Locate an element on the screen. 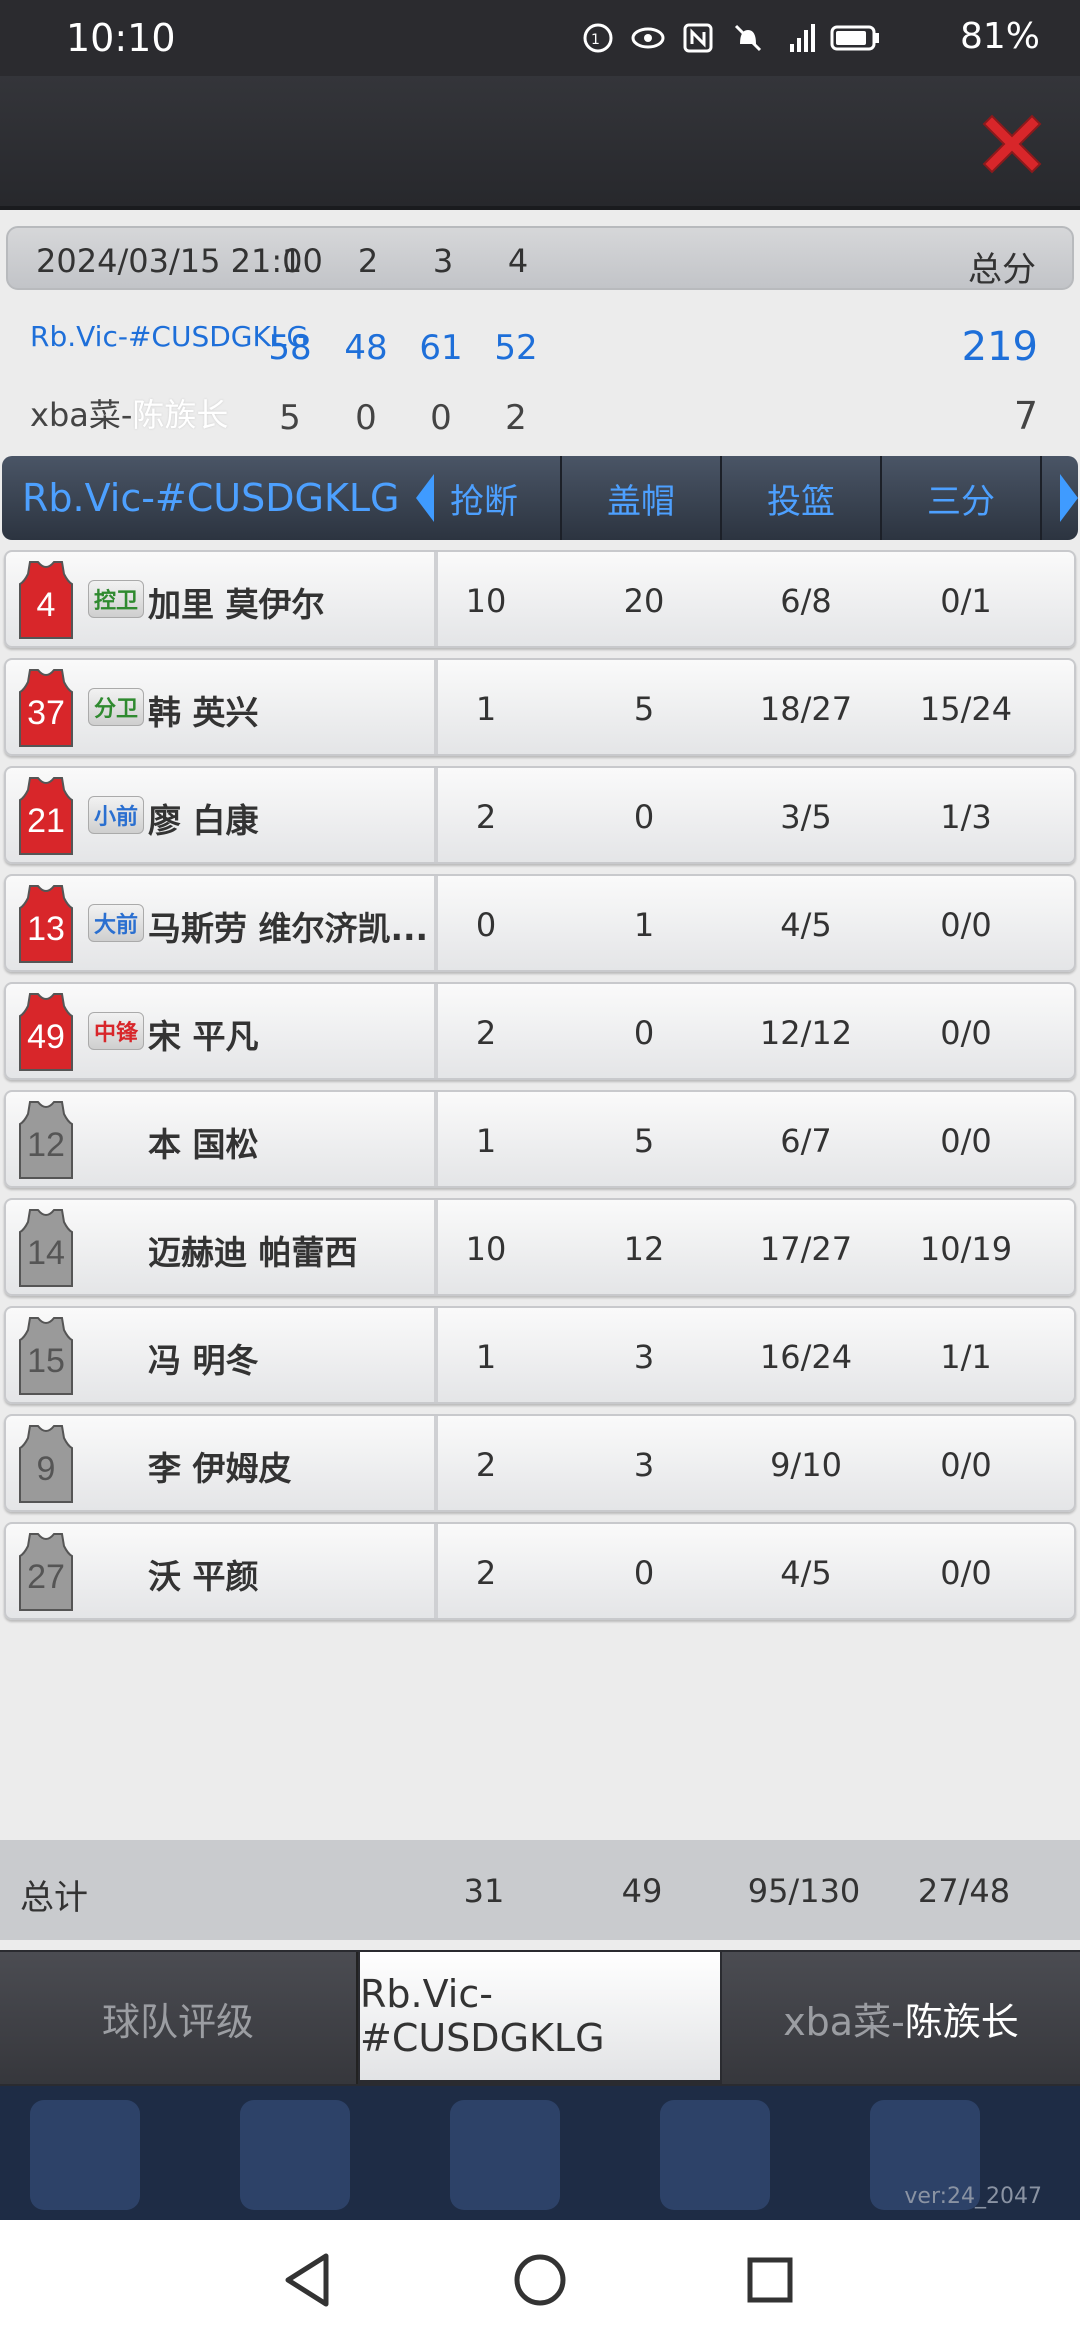 This screenshot has height=2340, width=1080. away-quarter-score: 2 is located at coordinates (516, 418).